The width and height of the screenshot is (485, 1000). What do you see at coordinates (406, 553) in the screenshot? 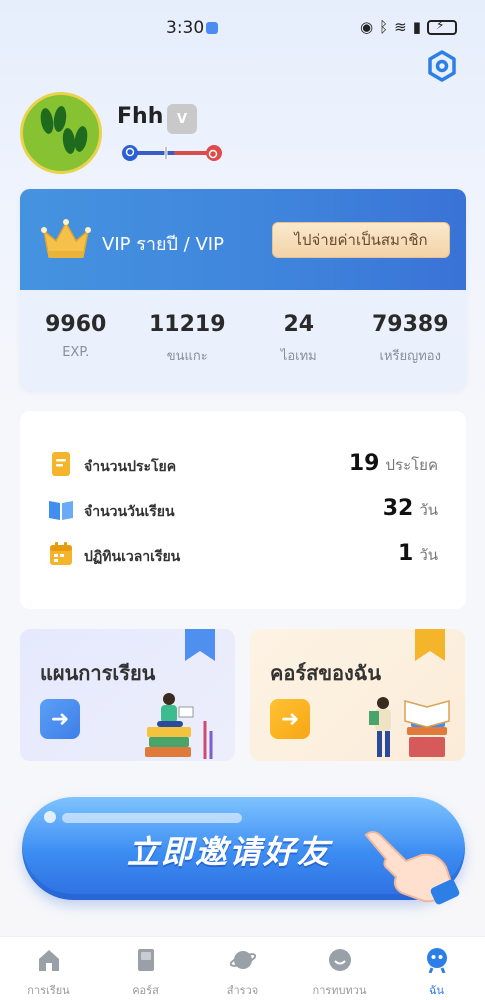
I see `info-value: 1` at bounding box center [406, 553].